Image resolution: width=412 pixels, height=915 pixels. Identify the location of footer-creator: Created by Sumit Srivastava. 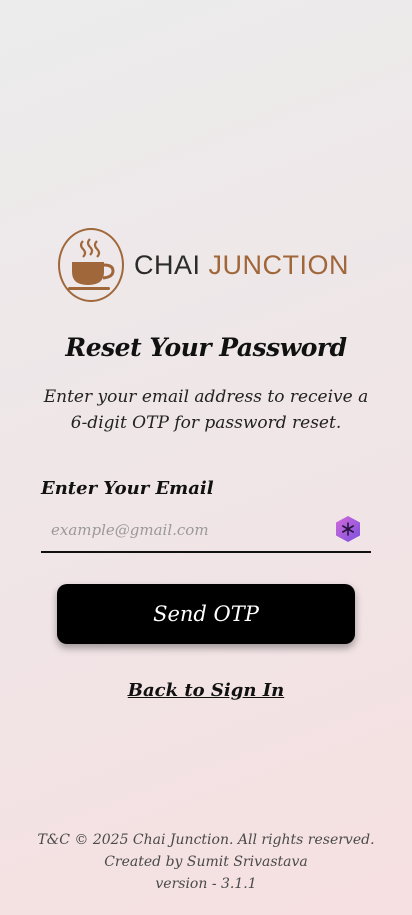
(206, 862).